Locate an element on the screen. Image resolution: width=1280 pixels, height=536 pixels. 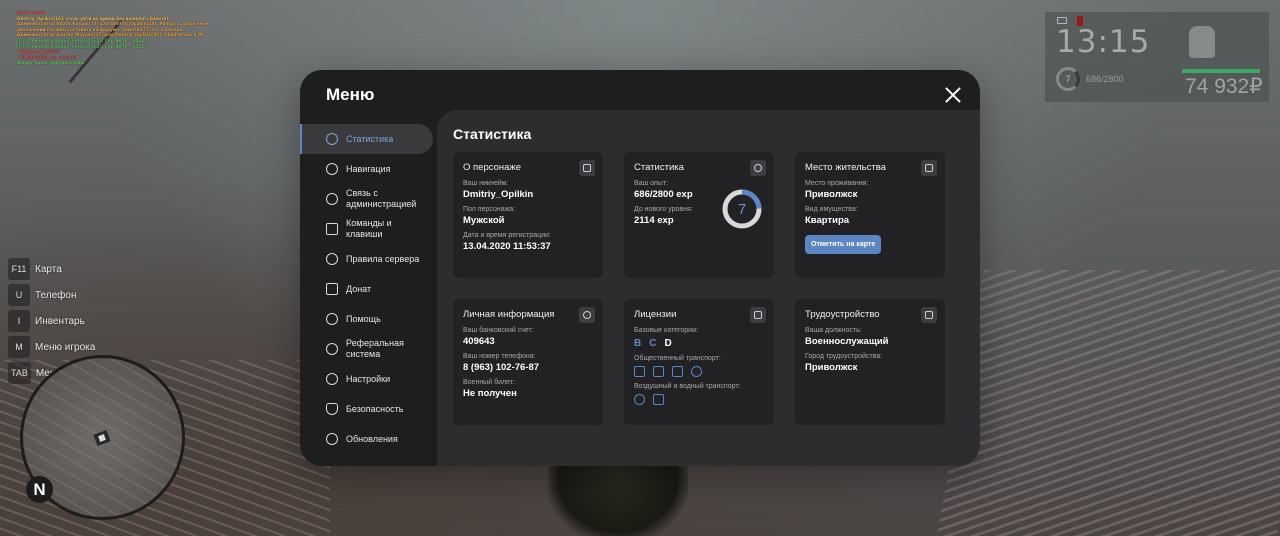
card-title: Статистика is located at coordinates (659, 167).